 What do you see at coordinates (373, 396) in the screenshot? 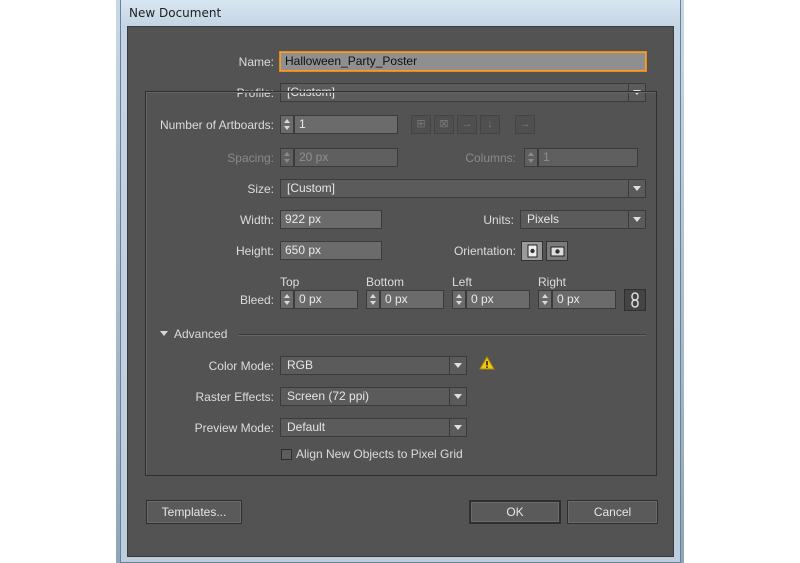
I see `raster-effects-select: Screen (72 ppi)` at bounding box center [373, 396].